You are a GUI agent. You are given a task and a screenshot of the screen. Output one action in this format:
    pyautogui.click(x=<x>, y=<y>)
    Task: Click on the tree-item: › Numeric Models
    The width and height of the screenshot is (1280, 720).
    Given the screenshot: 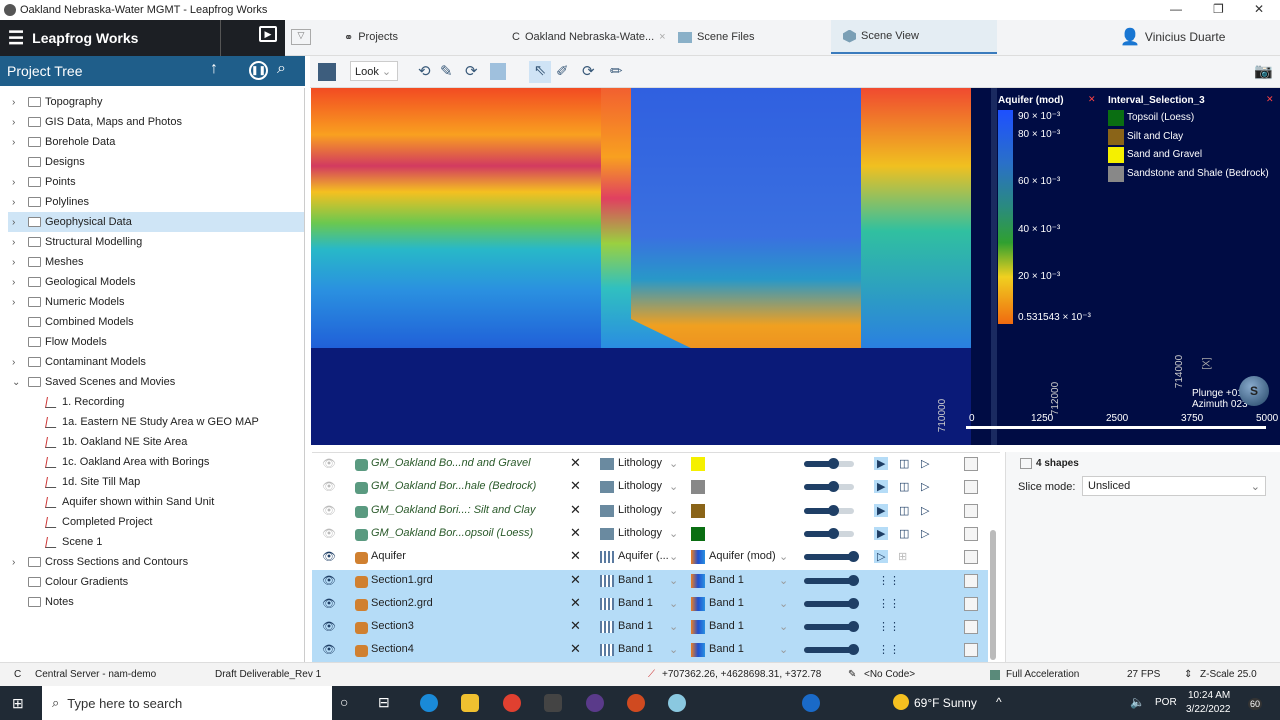 What is the action you would take?
    pyautogui.click(x=156, y=302)
    